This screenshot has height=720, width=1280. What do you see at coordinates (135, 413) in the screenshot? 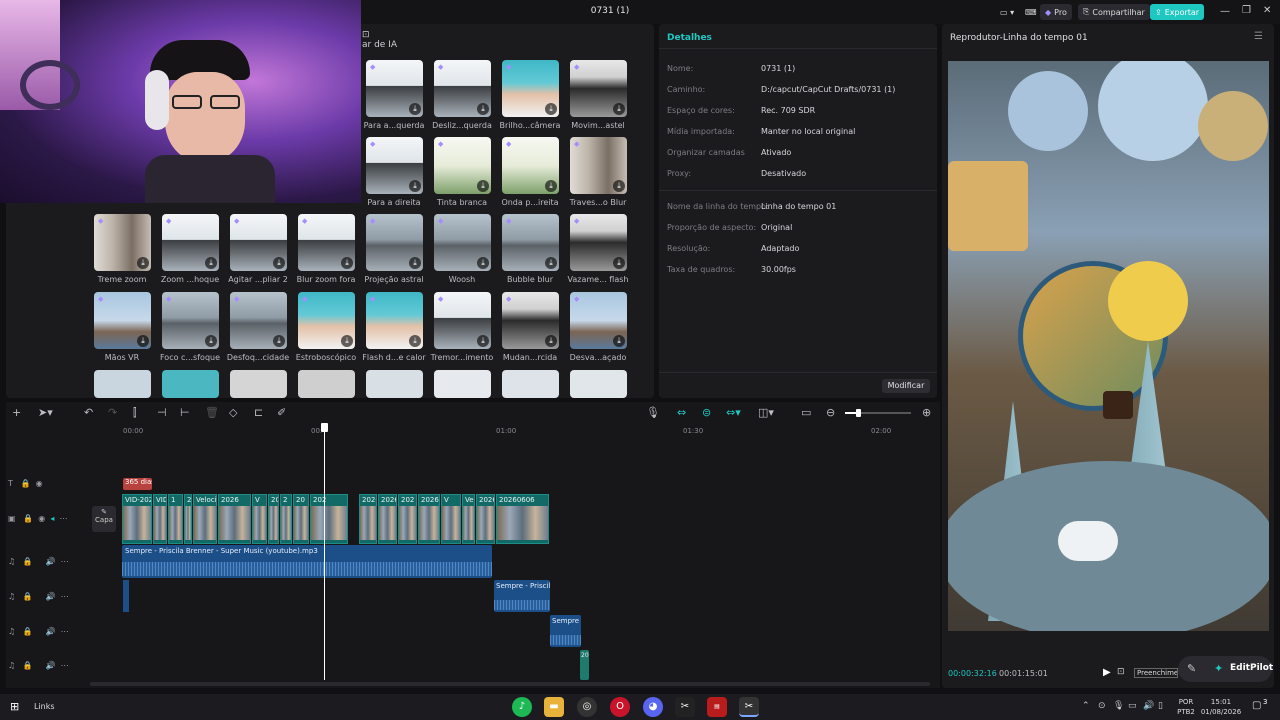
I see `split-icon: ⫿` at bounding box center [135, 413].